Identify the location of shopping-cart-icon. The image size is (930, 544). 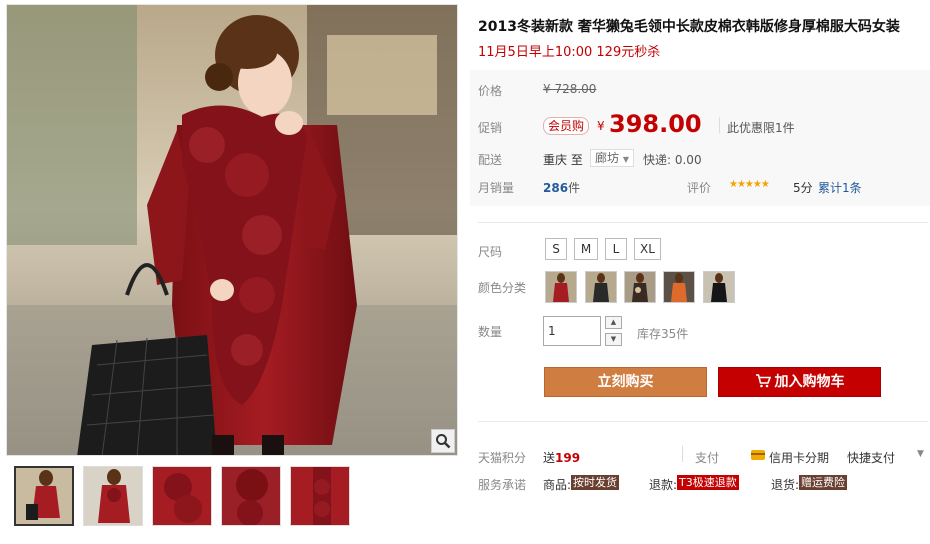
(763, 381).